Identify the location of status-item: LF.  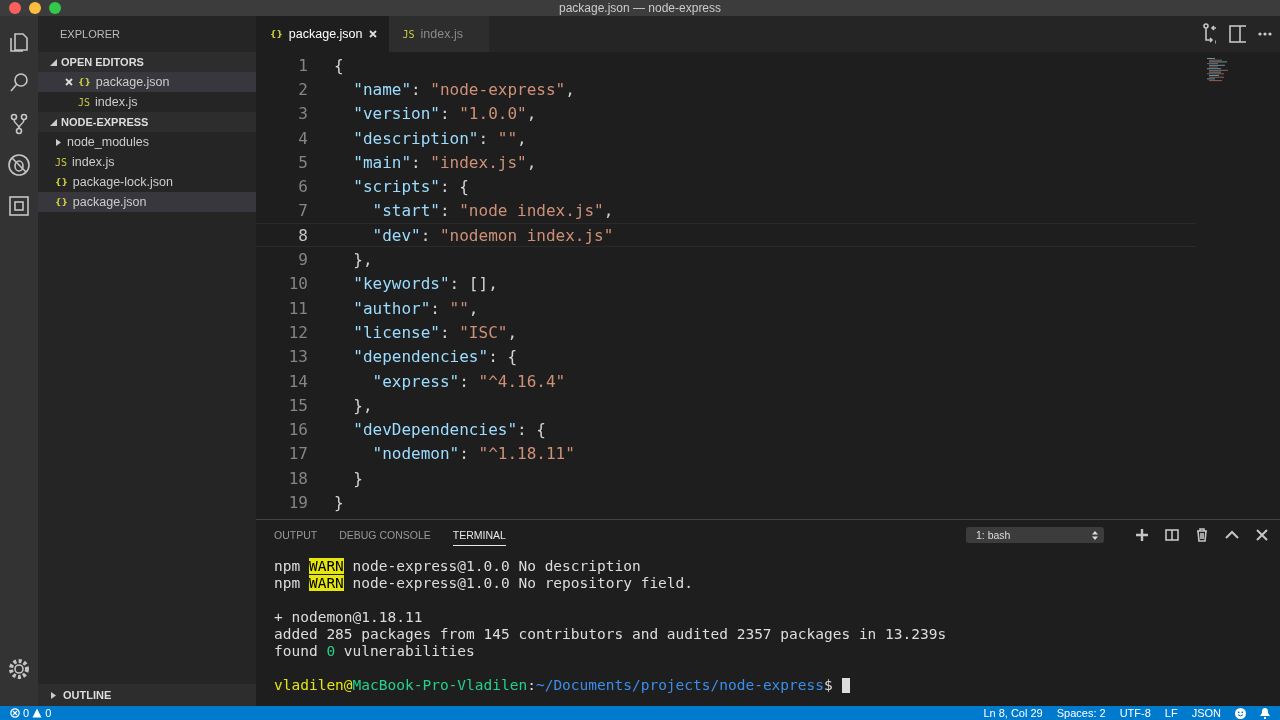
(1171, 713).